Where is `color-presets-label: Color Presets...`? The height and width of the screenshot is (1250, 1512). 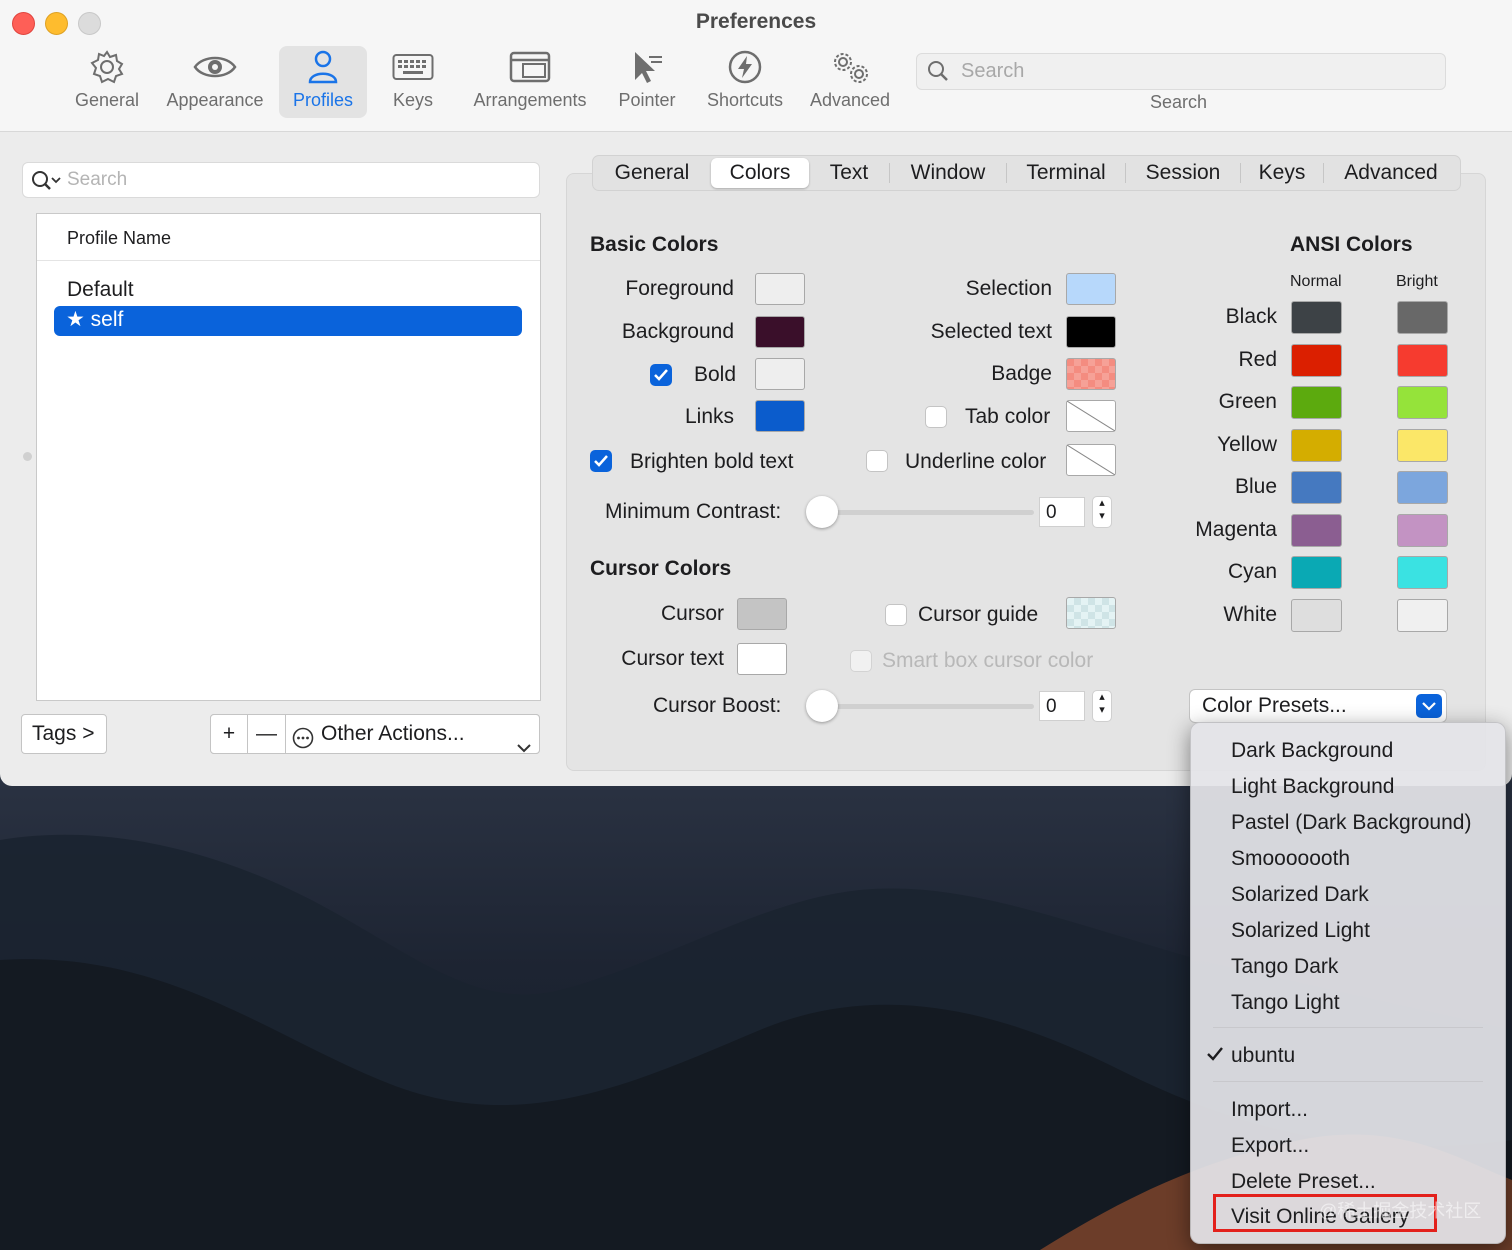 color-presets-label: Color Presets... is located at coordinates (1274, 705).